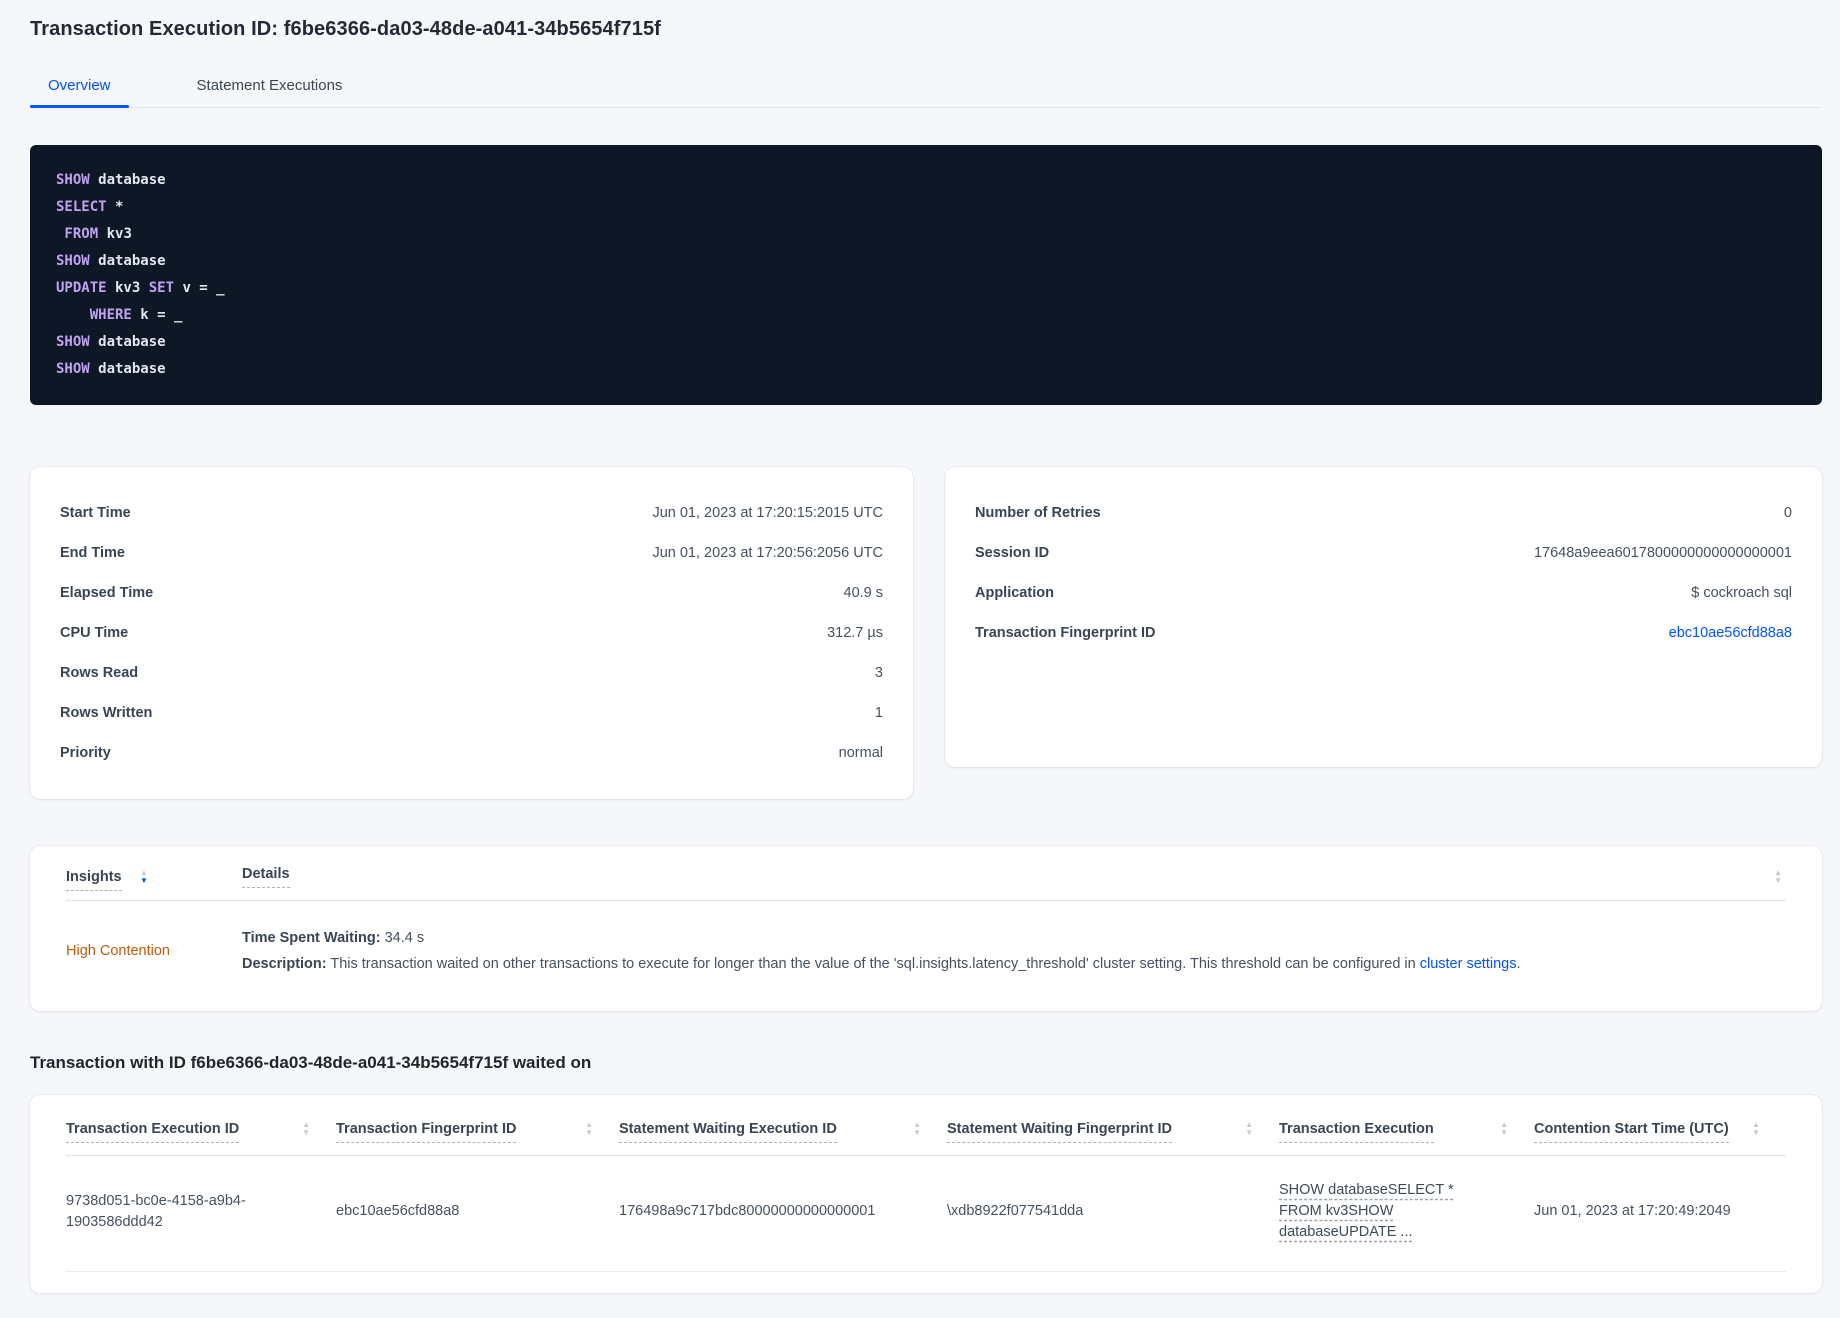 The image size is (1840, 1318). I want to click on statement-waiting-execution-id-cell: 176498a9c717bdc80000000000000001, so click(783, 1213).